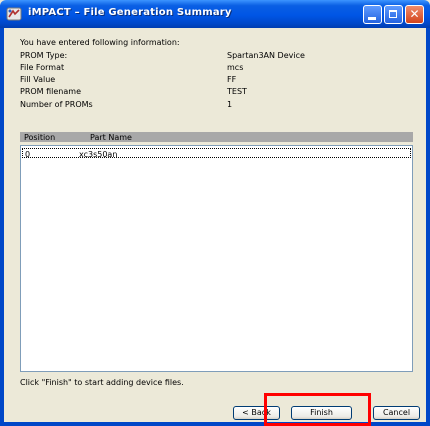 The width and height of the screenshot is (430, 426). Describe the element at coordinates (39, 137) in the screenshot. I see `column-header-position: Position` at that location.